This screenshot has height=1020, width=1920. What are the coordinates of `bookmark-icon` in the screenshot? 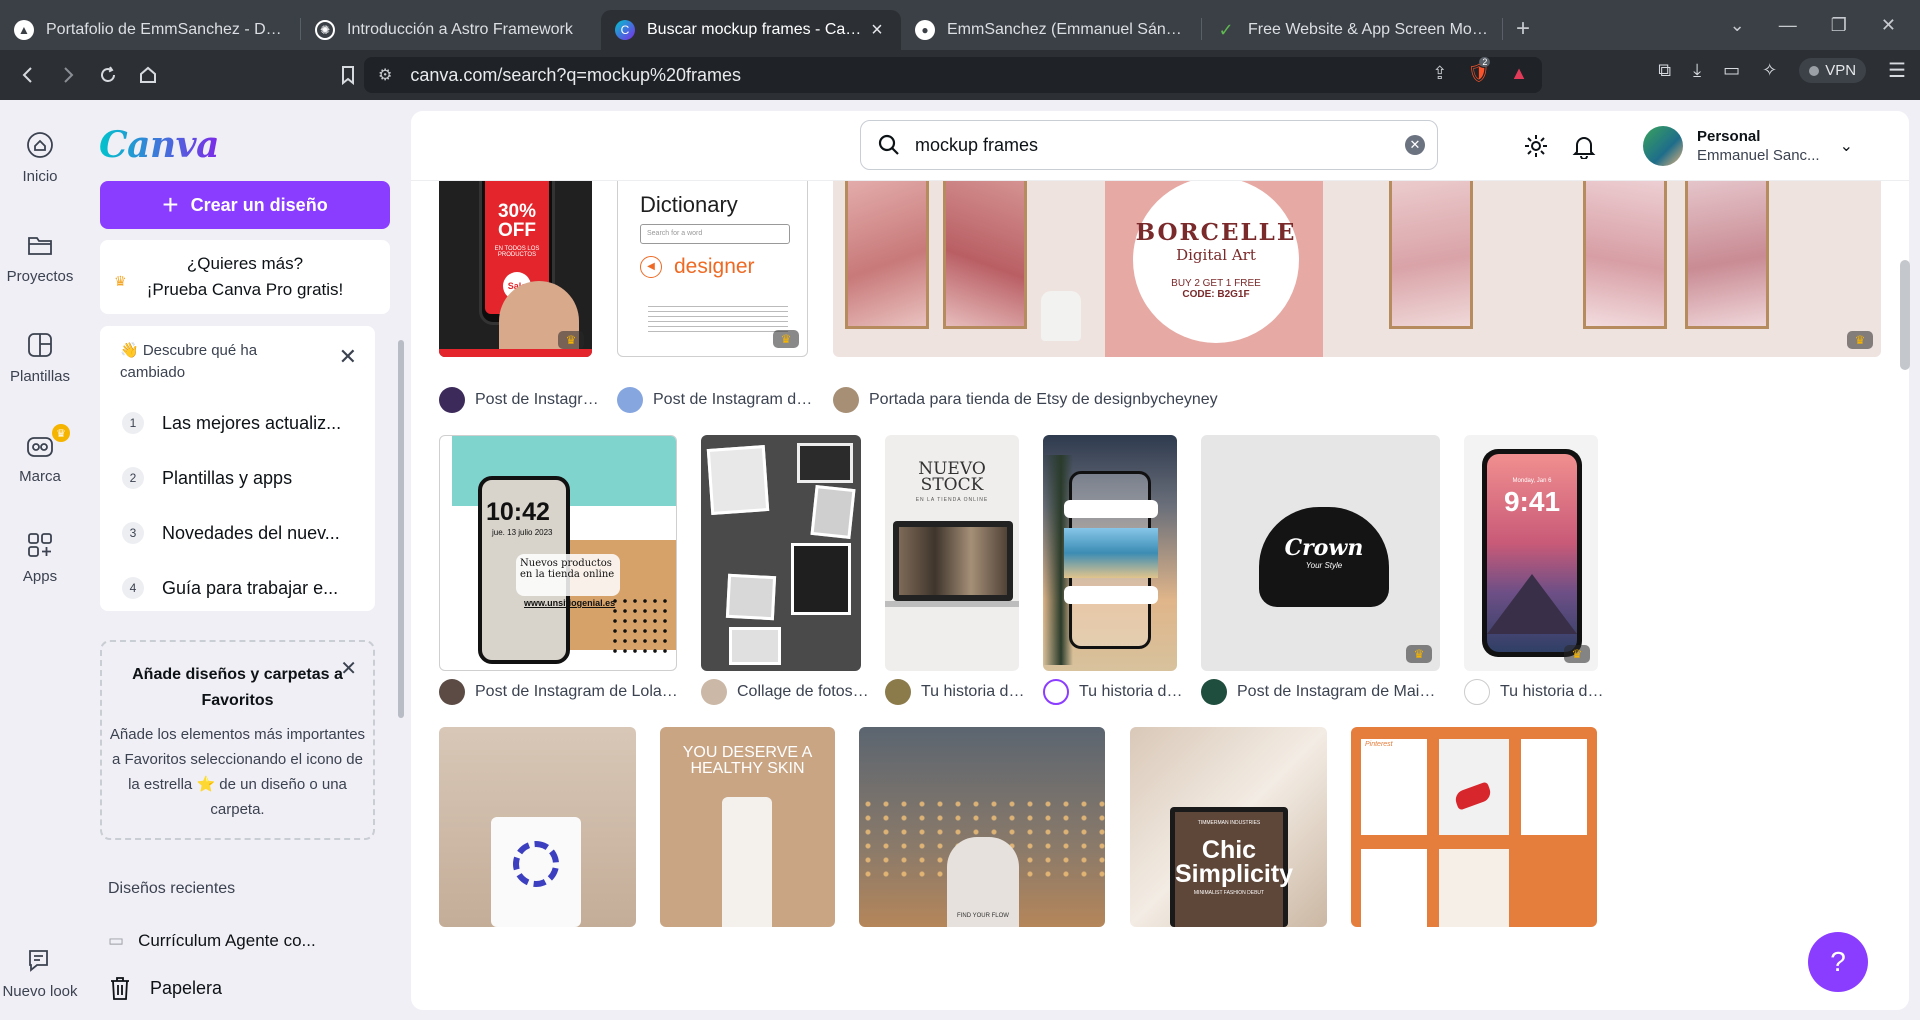 It's located at (348, 75).